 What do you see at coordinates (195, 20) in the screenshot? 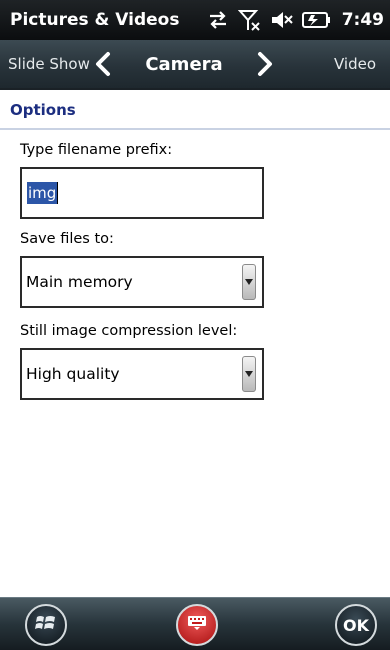
I see `title-bar: Pictures & Videos 7:49` at bounding box center [195, 20].